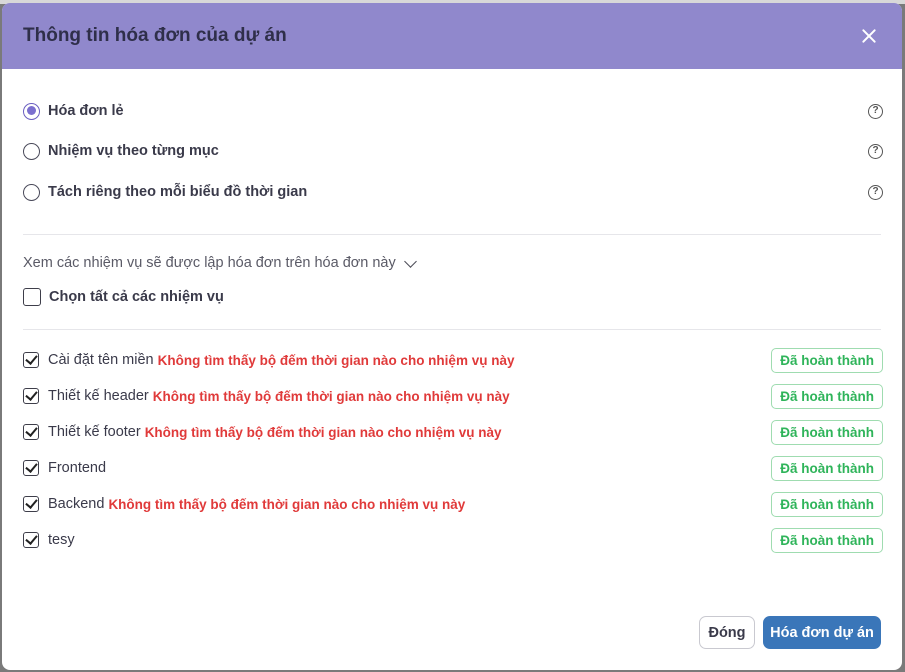 The height and width of the screenshot is (672, 905). I want to click on close-icon, so click(869, 36).